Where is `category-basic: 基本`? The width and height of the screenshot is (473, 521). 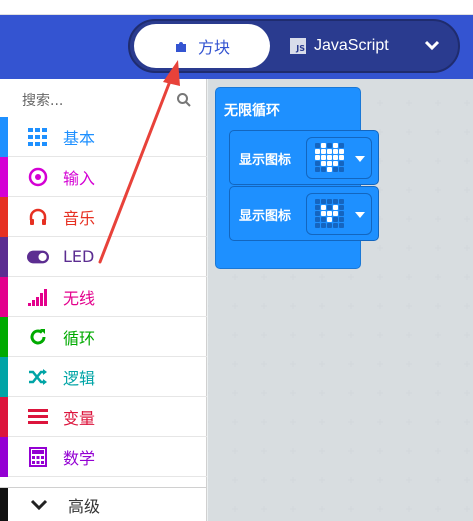 category-basic: 基本 is located at coordinates (103, 136).